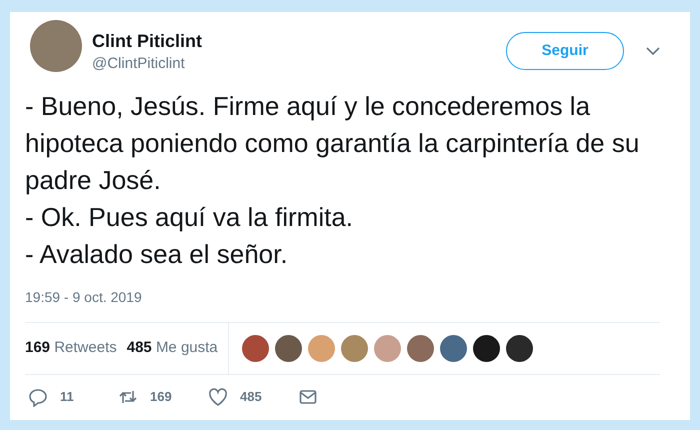 The image size is (700, 430). What do you see at coordinates (71, 348) in the screenshot?
I see `stat-link: 169 Retweets` at bounding box center [71, 348].